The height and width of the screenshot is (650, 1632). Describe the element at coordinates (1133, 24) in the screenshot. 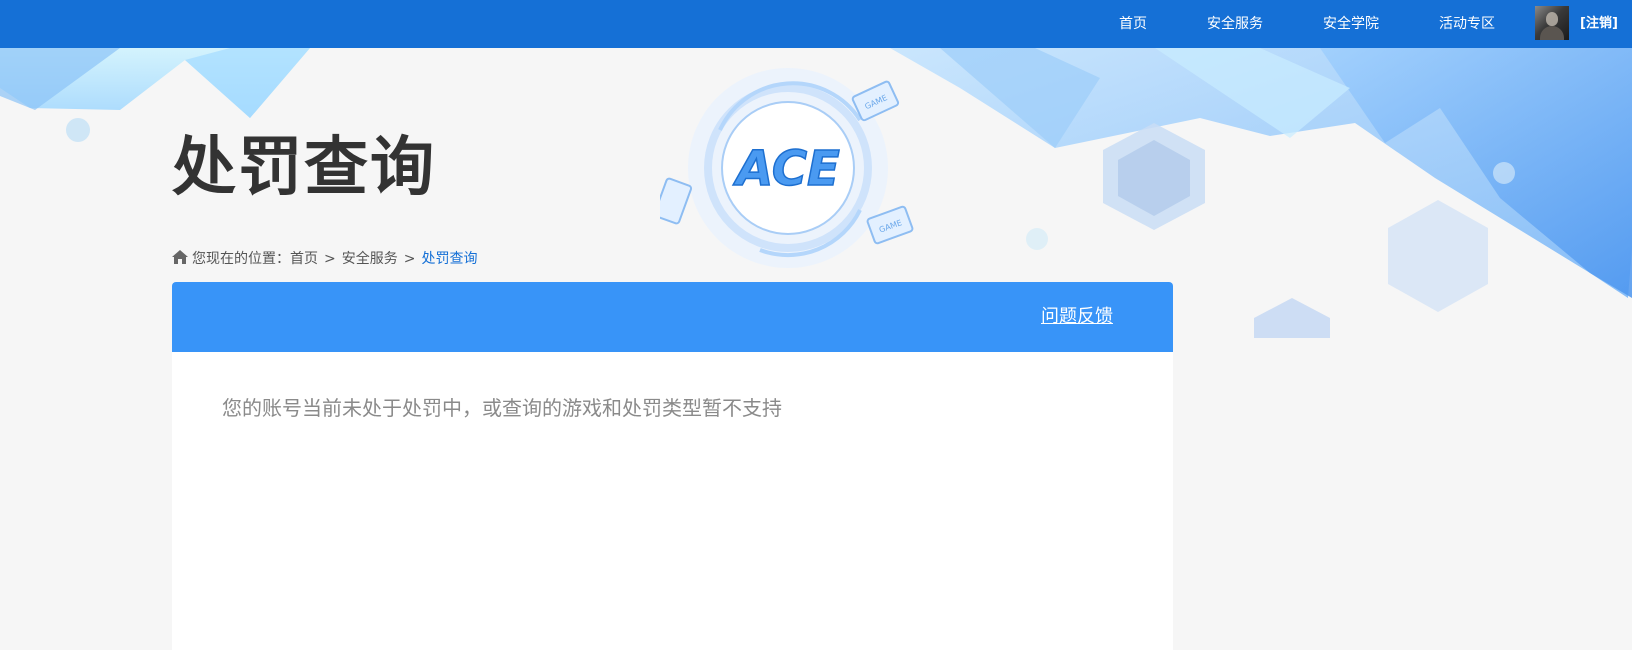

I see `nav-item-home: 首页` at that location.